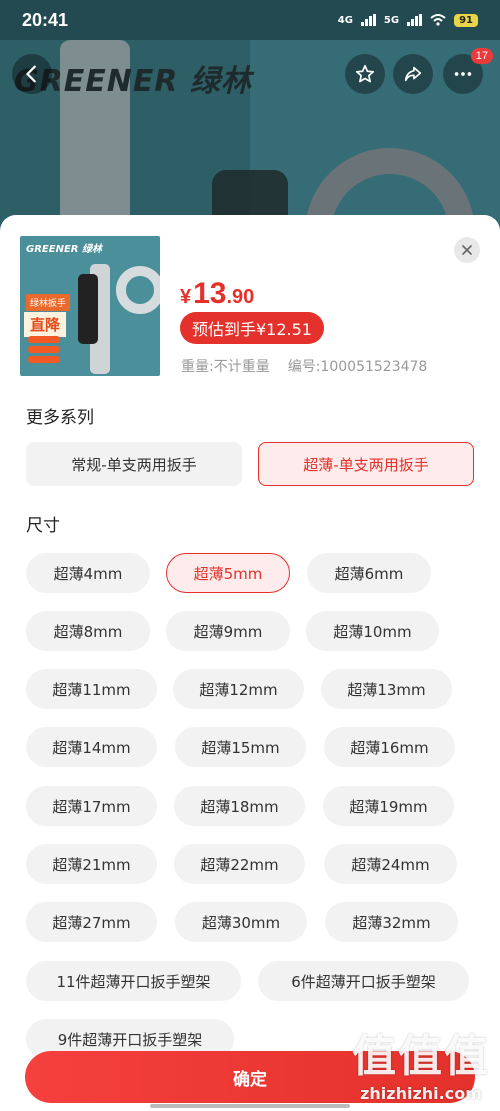 The image size is (500, 1111). Describe the element at coordinates (250, 1106) in the screenshot. I see `home-indicator` at that location.